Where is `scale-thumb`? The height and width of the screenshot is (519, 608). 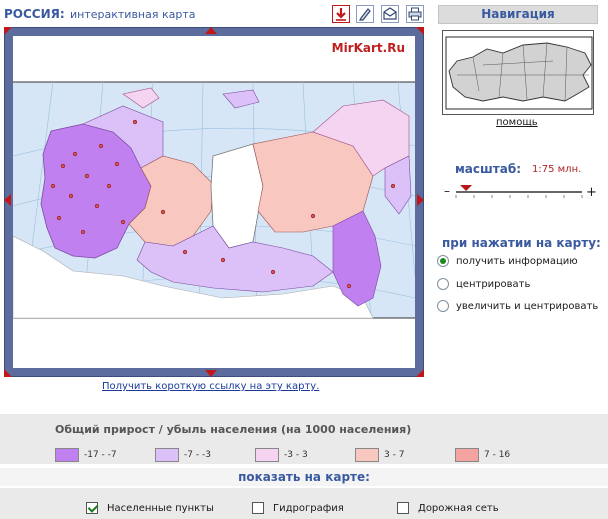 scale-thumb is located at coordinates (466, 188).